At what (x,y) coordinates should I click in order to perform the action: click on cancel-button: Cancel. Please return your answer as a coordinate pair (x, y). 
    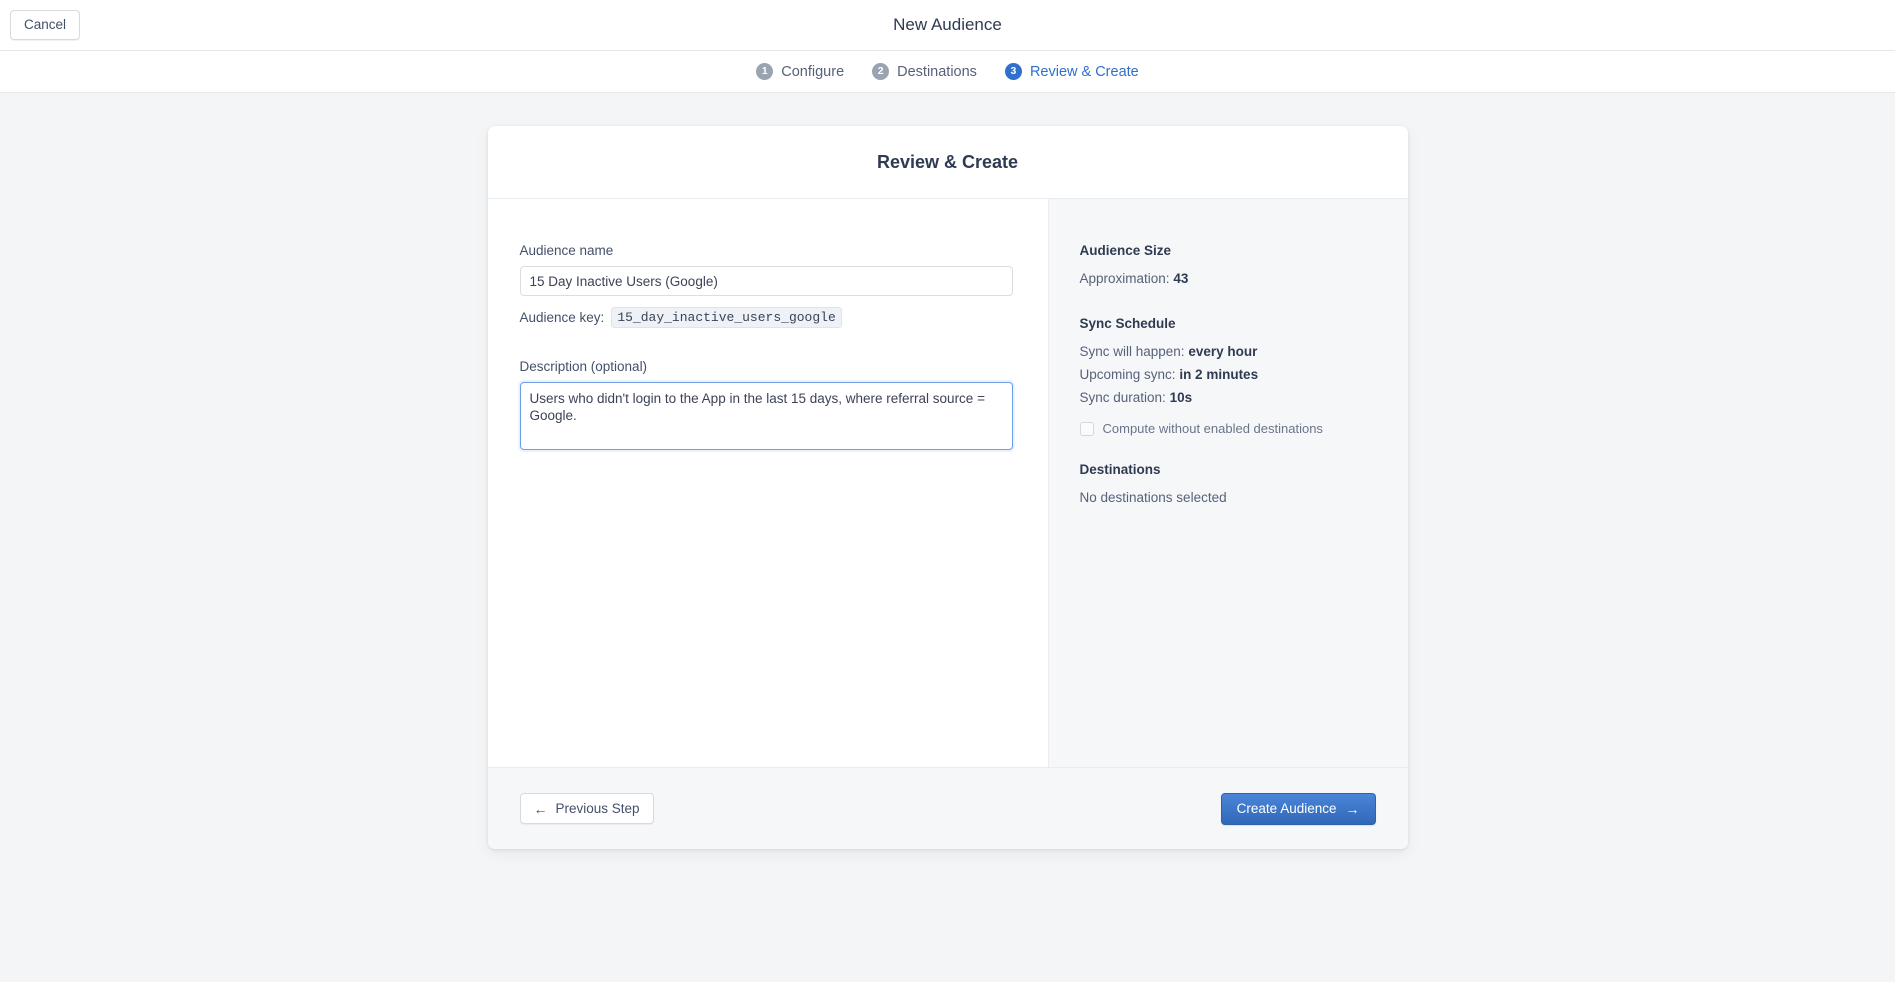
    Looking at the image, I should click on (45, 25).